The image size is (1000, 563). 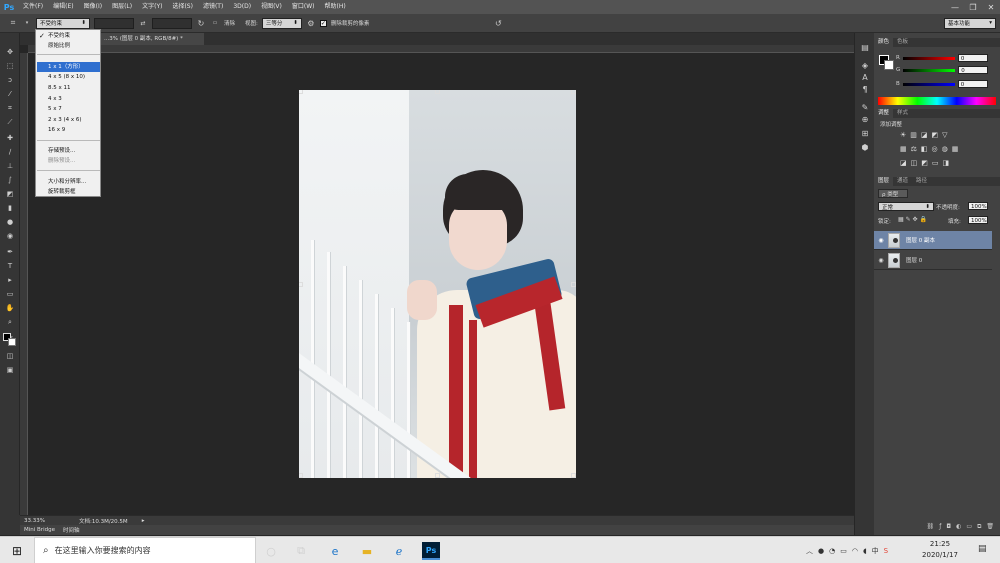 What do you see at coordinates (10, 194) in the screenshot?
I see `eraser-tool-icon: ◩` at bounding box center [10, 194].